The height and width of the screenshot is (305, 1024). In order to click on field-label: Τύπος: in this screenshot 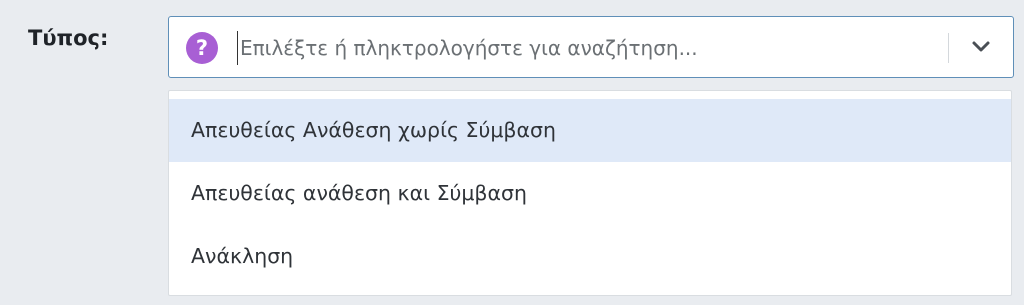, I will do `click(68, 38)`.